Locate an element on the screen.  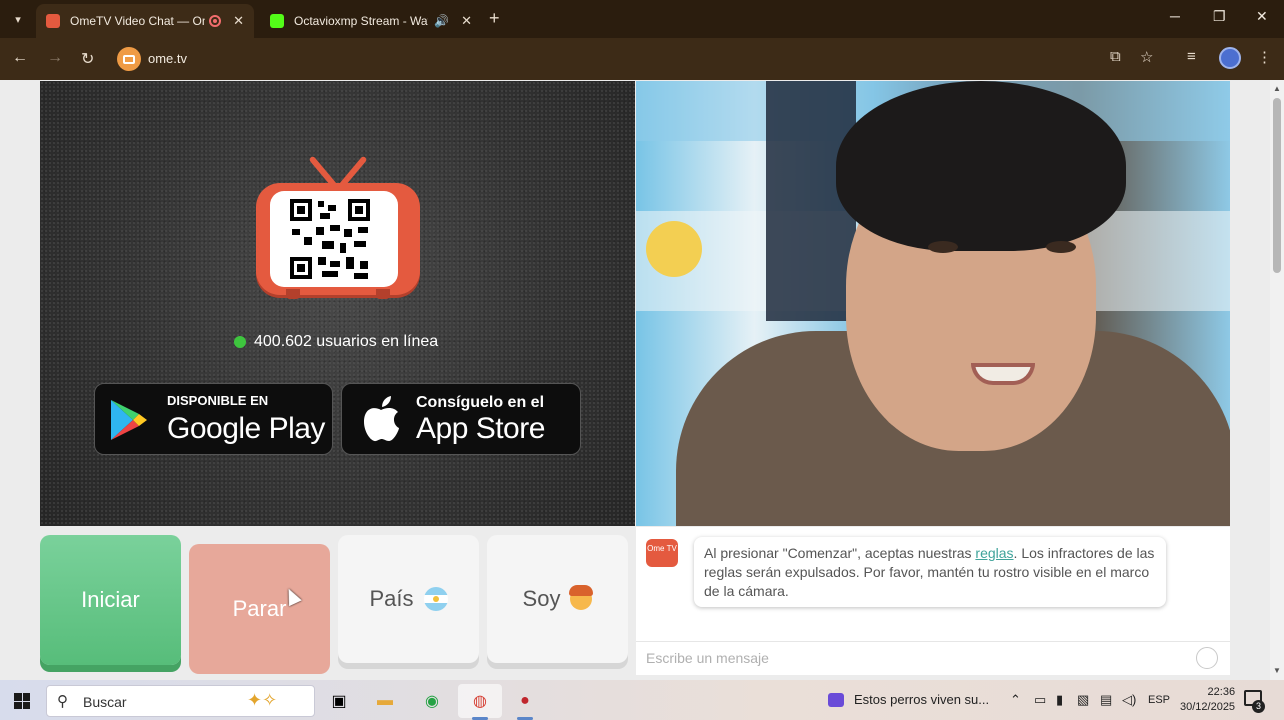
tab-title: OmeTV Video Chat — Ome is located at coordinates (138, 21).